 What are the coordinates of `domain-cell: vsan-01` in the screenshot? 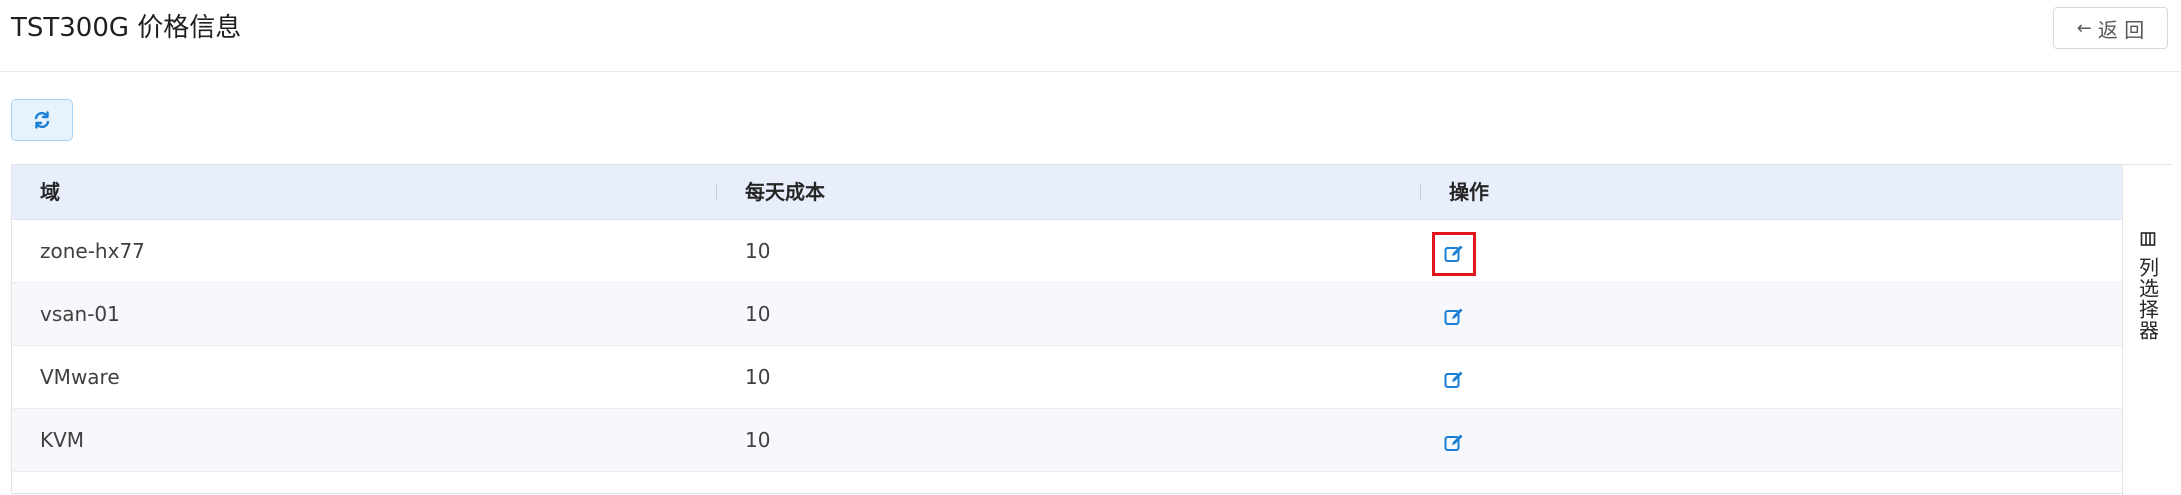 It's located at (80, 314).